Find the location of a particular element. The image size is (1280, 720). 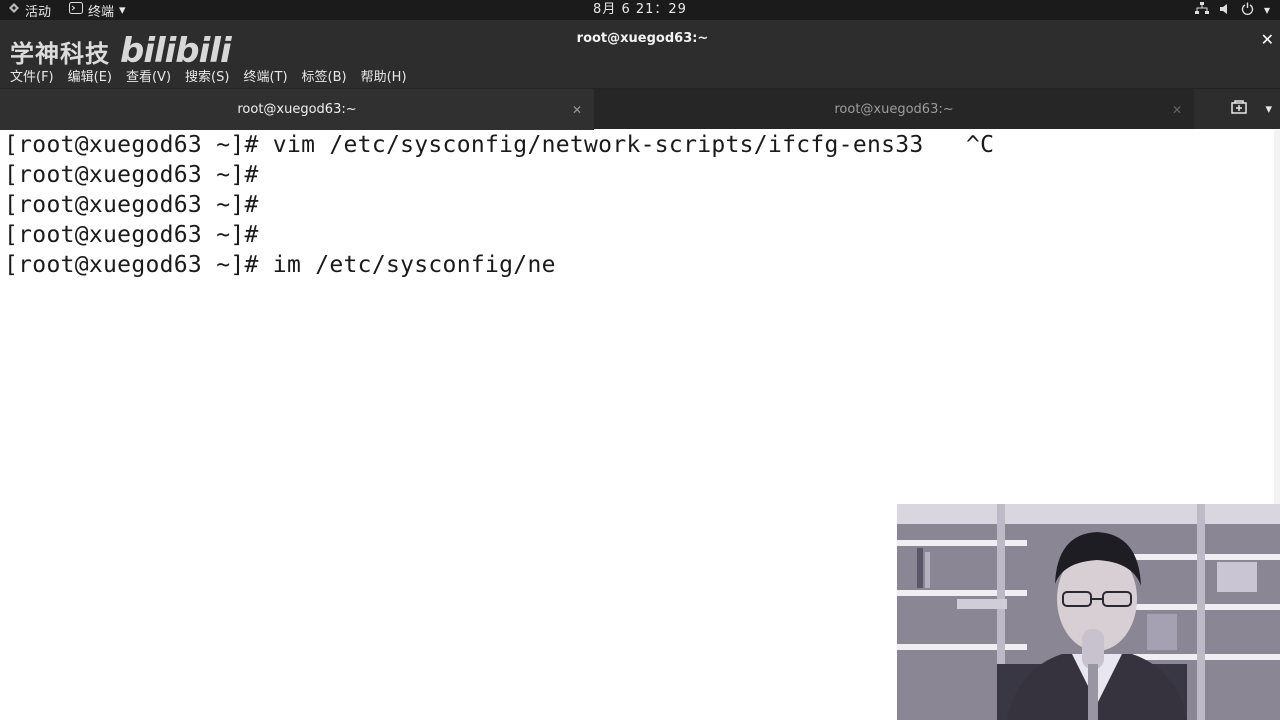

menu-file: 文件(F) is located at coordinates (32, 75).